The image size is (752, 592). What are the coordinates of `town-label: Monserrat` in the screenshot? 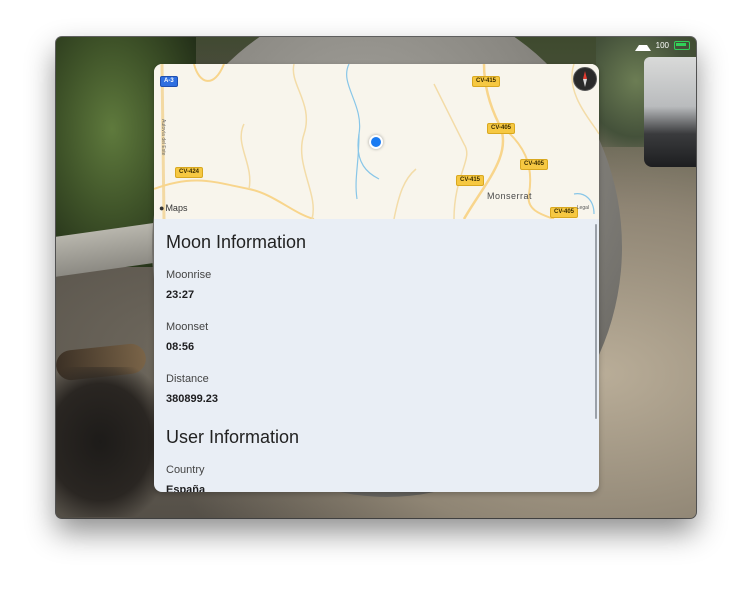 It's located at (510, 196).